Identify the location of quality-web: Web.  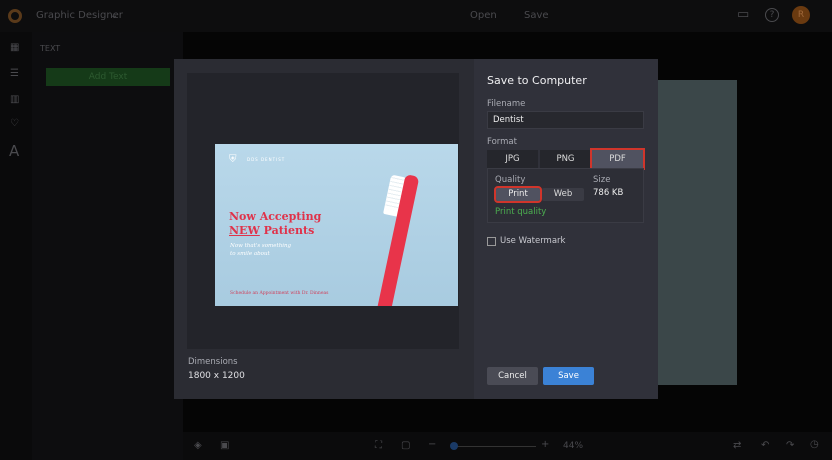
(563, 194).